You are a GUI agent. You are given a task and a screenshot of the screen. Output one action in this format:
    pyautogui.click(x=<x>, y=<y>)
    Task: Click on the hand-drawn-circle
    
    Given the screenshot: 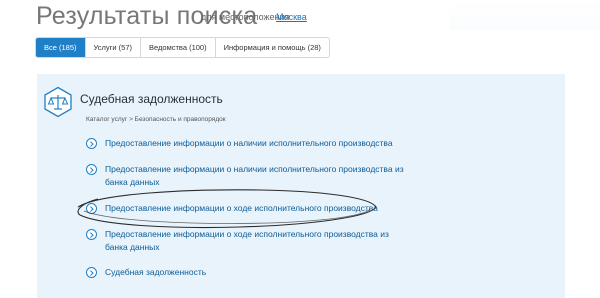 What is the action you would take?
    pyautogui.click(x=227, y=209)
    